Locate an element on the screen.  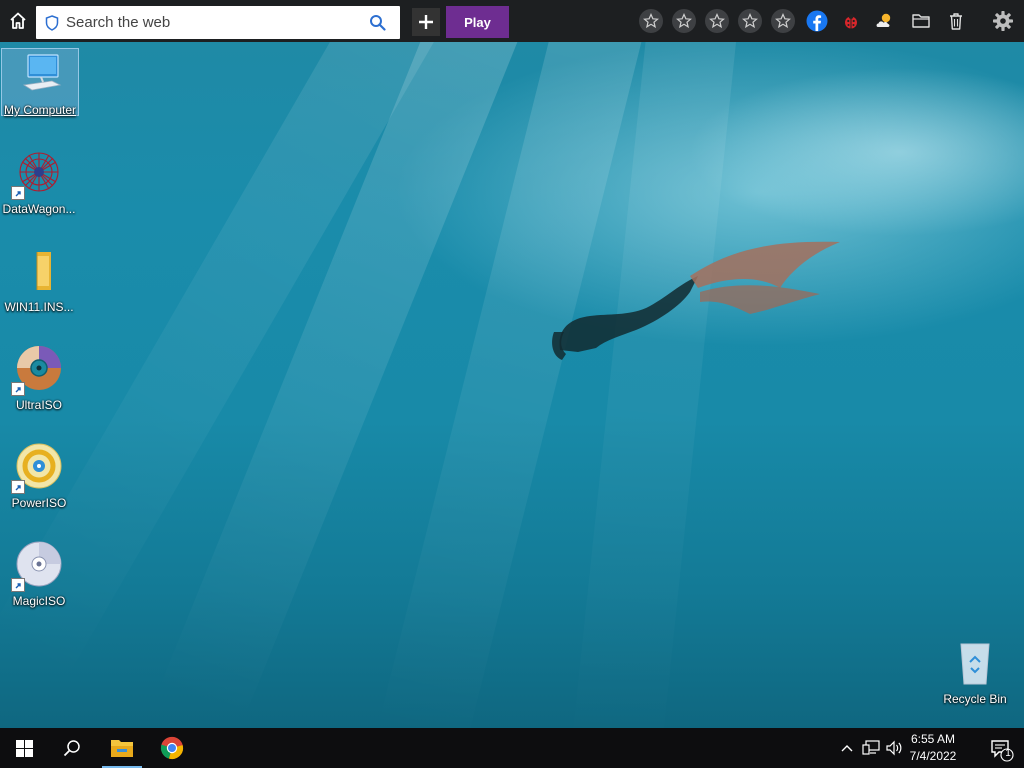
desktop-icon-my-computer: My Computer is located at coordinates (40, 82).